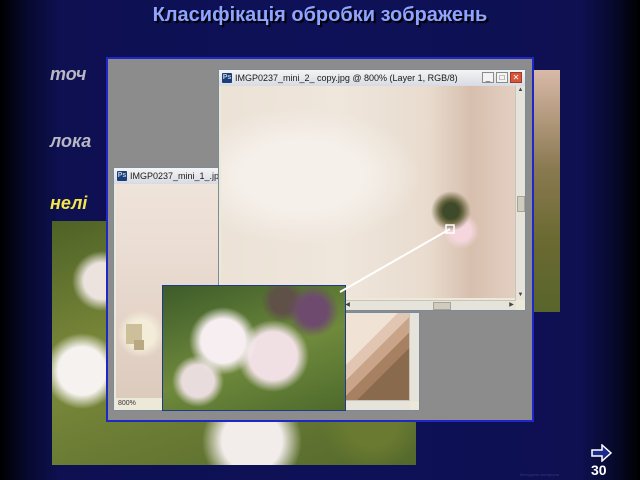  What do you see at coordinates (520, 295) in the screenshot?
I see `scroll-down-icon: ▼` at bounding box center [520, 295].